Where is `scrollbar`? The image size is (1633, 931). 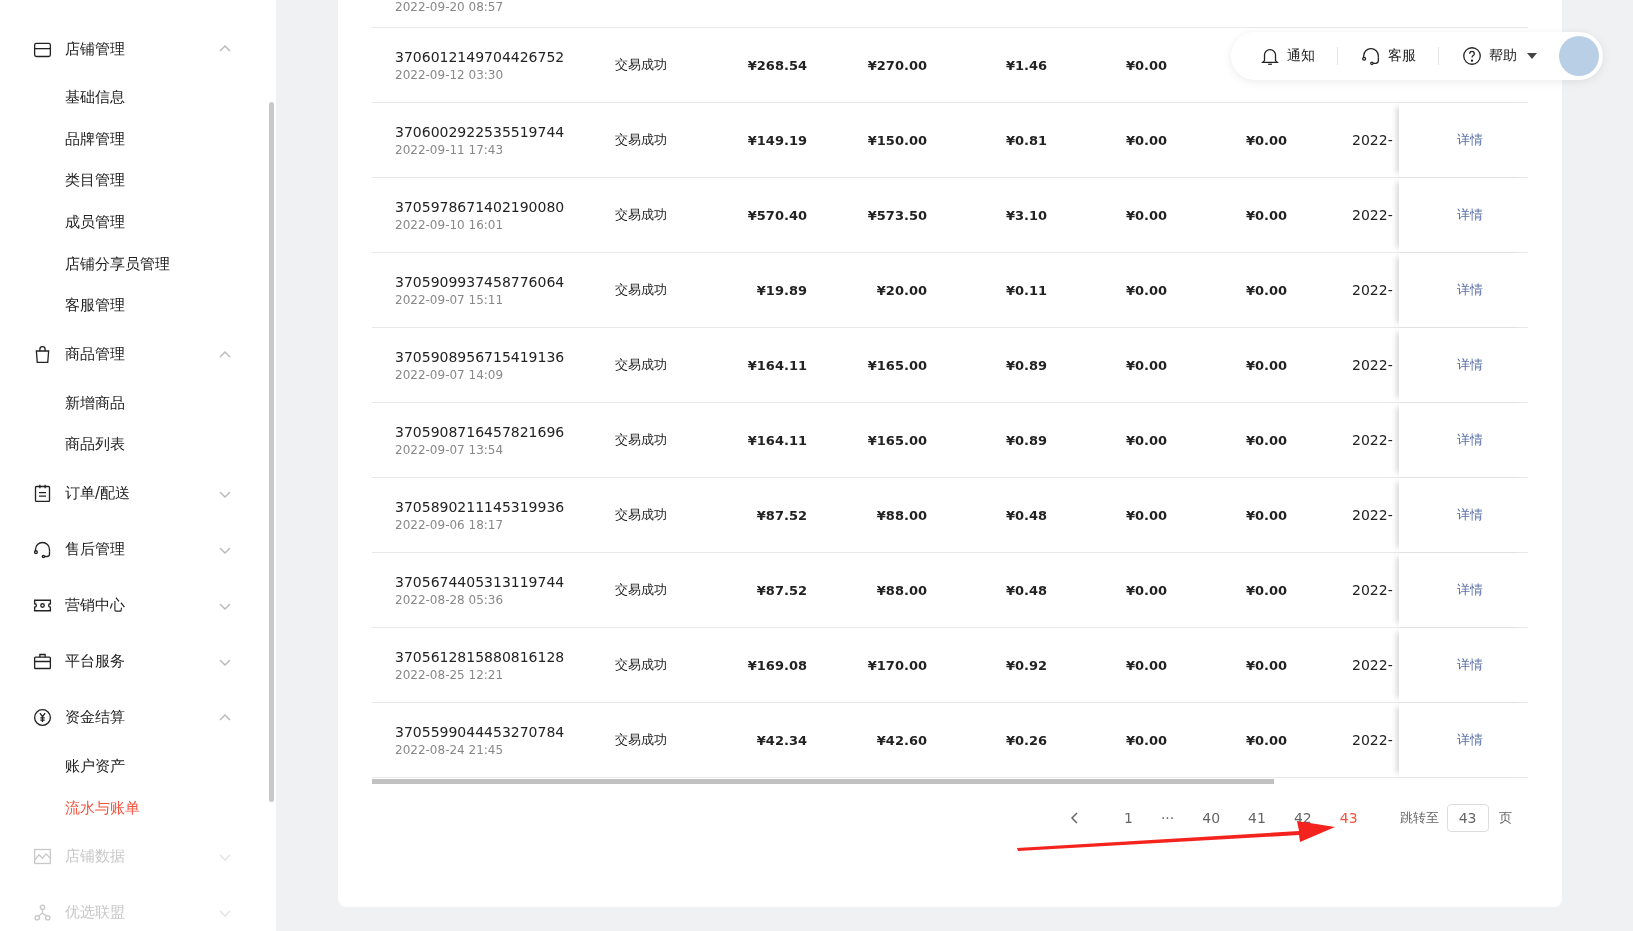 scrollbar is located at coordinates (271, 452).